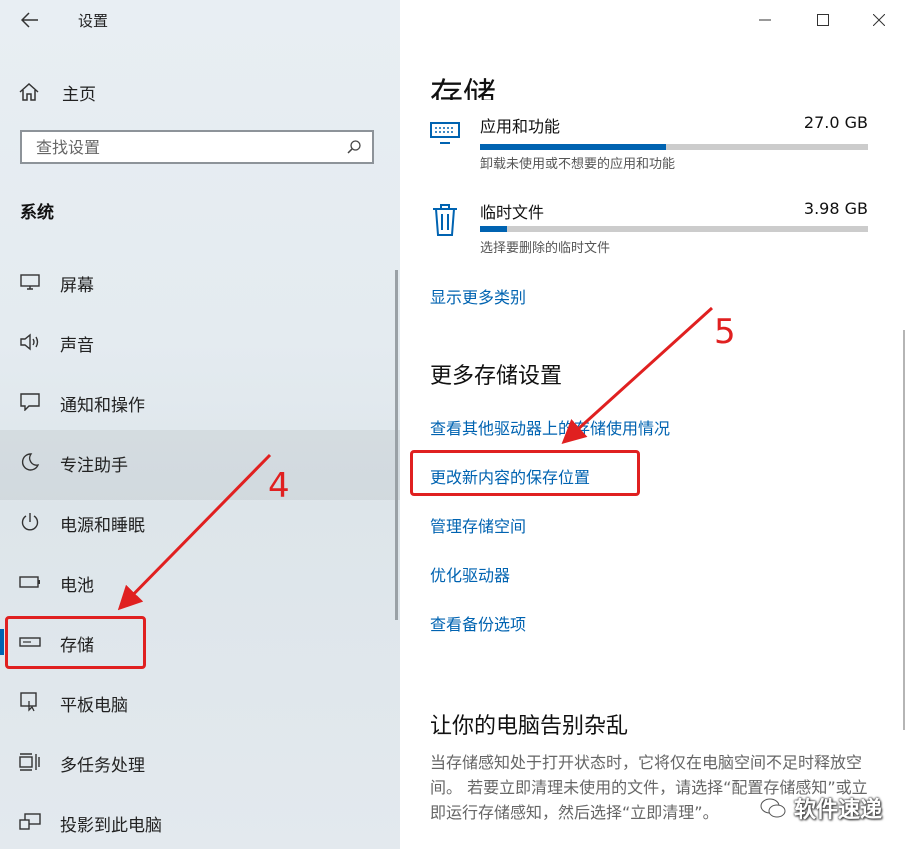 This screenshot has height=849, width=909. Describe the element at coordinates (279, 486) in the screenshot. I see `step-number-4: 4` at that location.